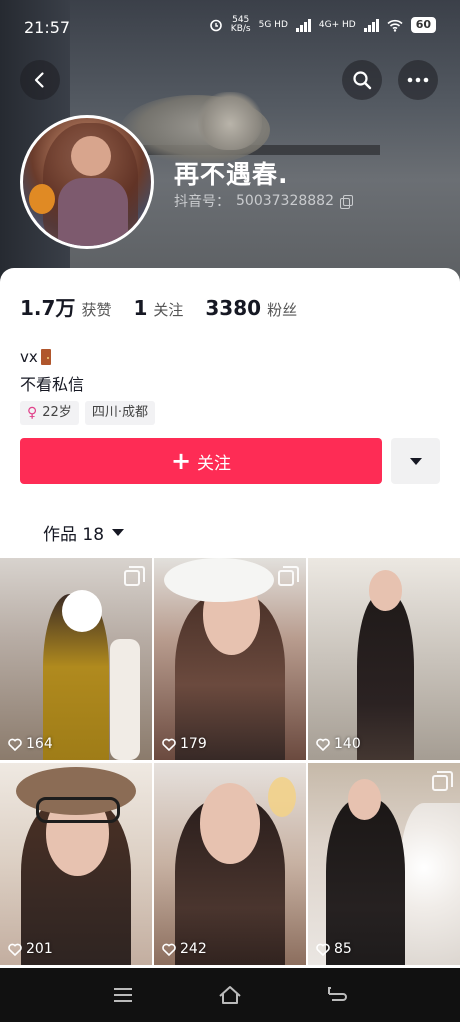 The height and width of the screenshot is (1022, 460). Describe the element at coordinates (45, 357) in the screenshot. I see `door-icon` at that location.